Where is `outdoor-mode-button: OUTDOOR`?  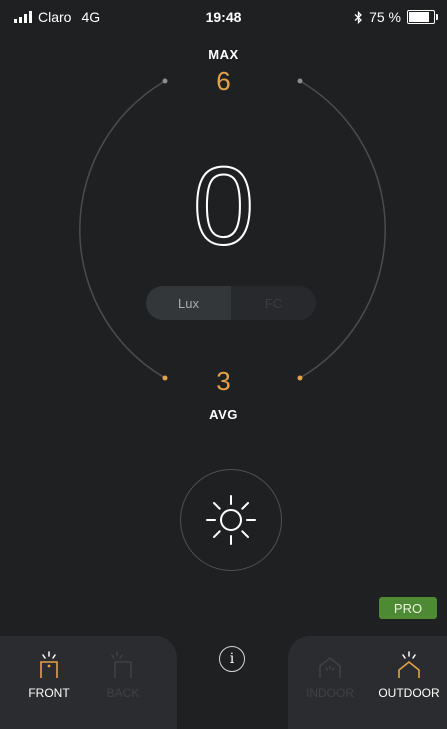 outdoor-mode-button: OUTDOOR is located at coordinates (409, 675).